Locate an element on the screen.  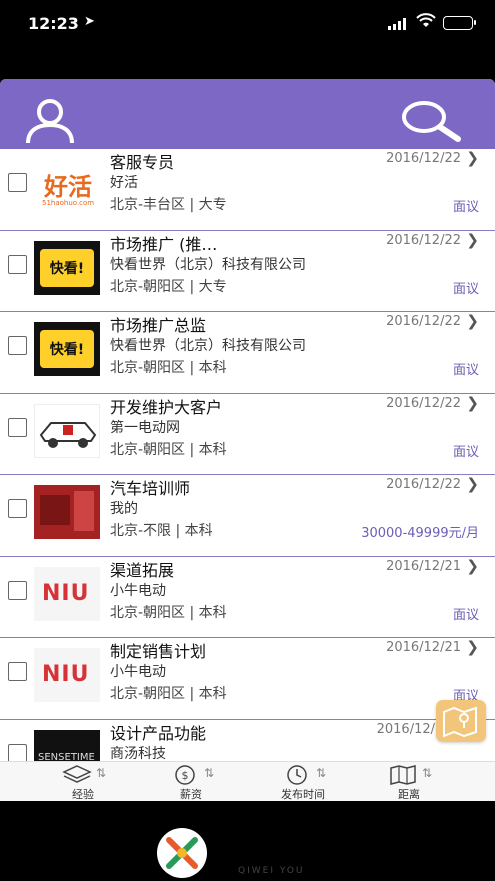
company-name: 商汤科技 is located at coordinates (138, 753).